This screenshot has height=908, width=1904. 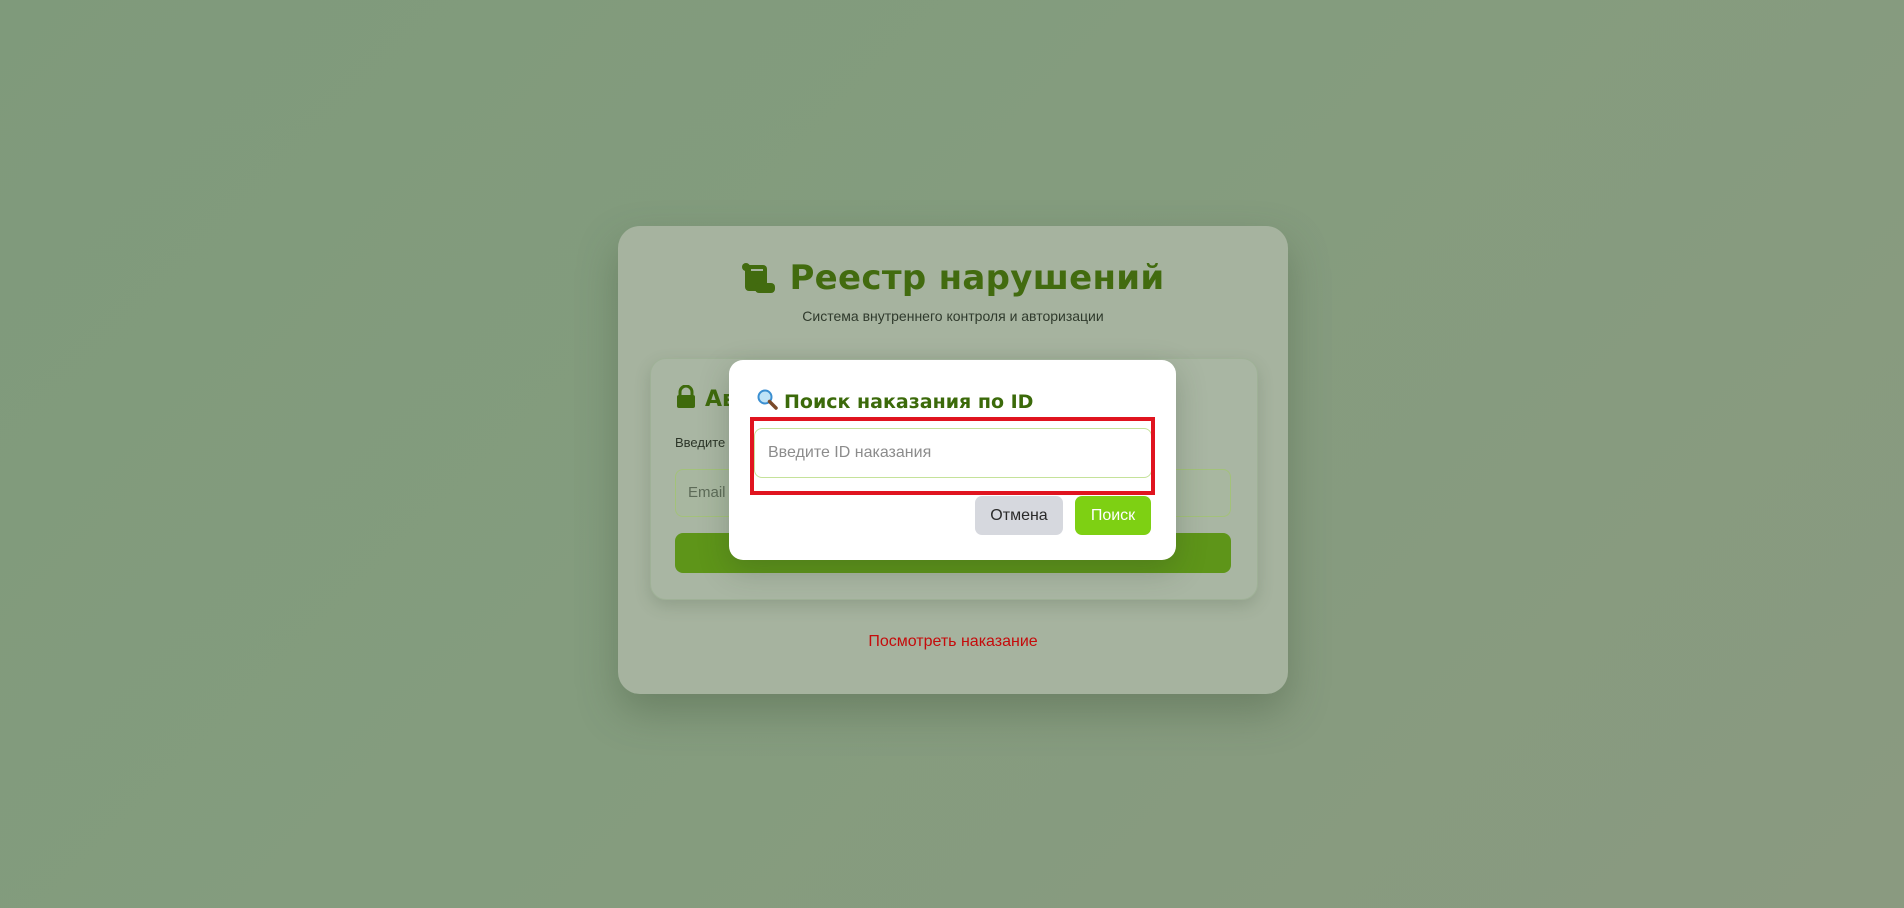 What do you see at coordinates (705, 399) in the screenshot?
I see `auth-heading: Ав` at bounding box center [705, 399].